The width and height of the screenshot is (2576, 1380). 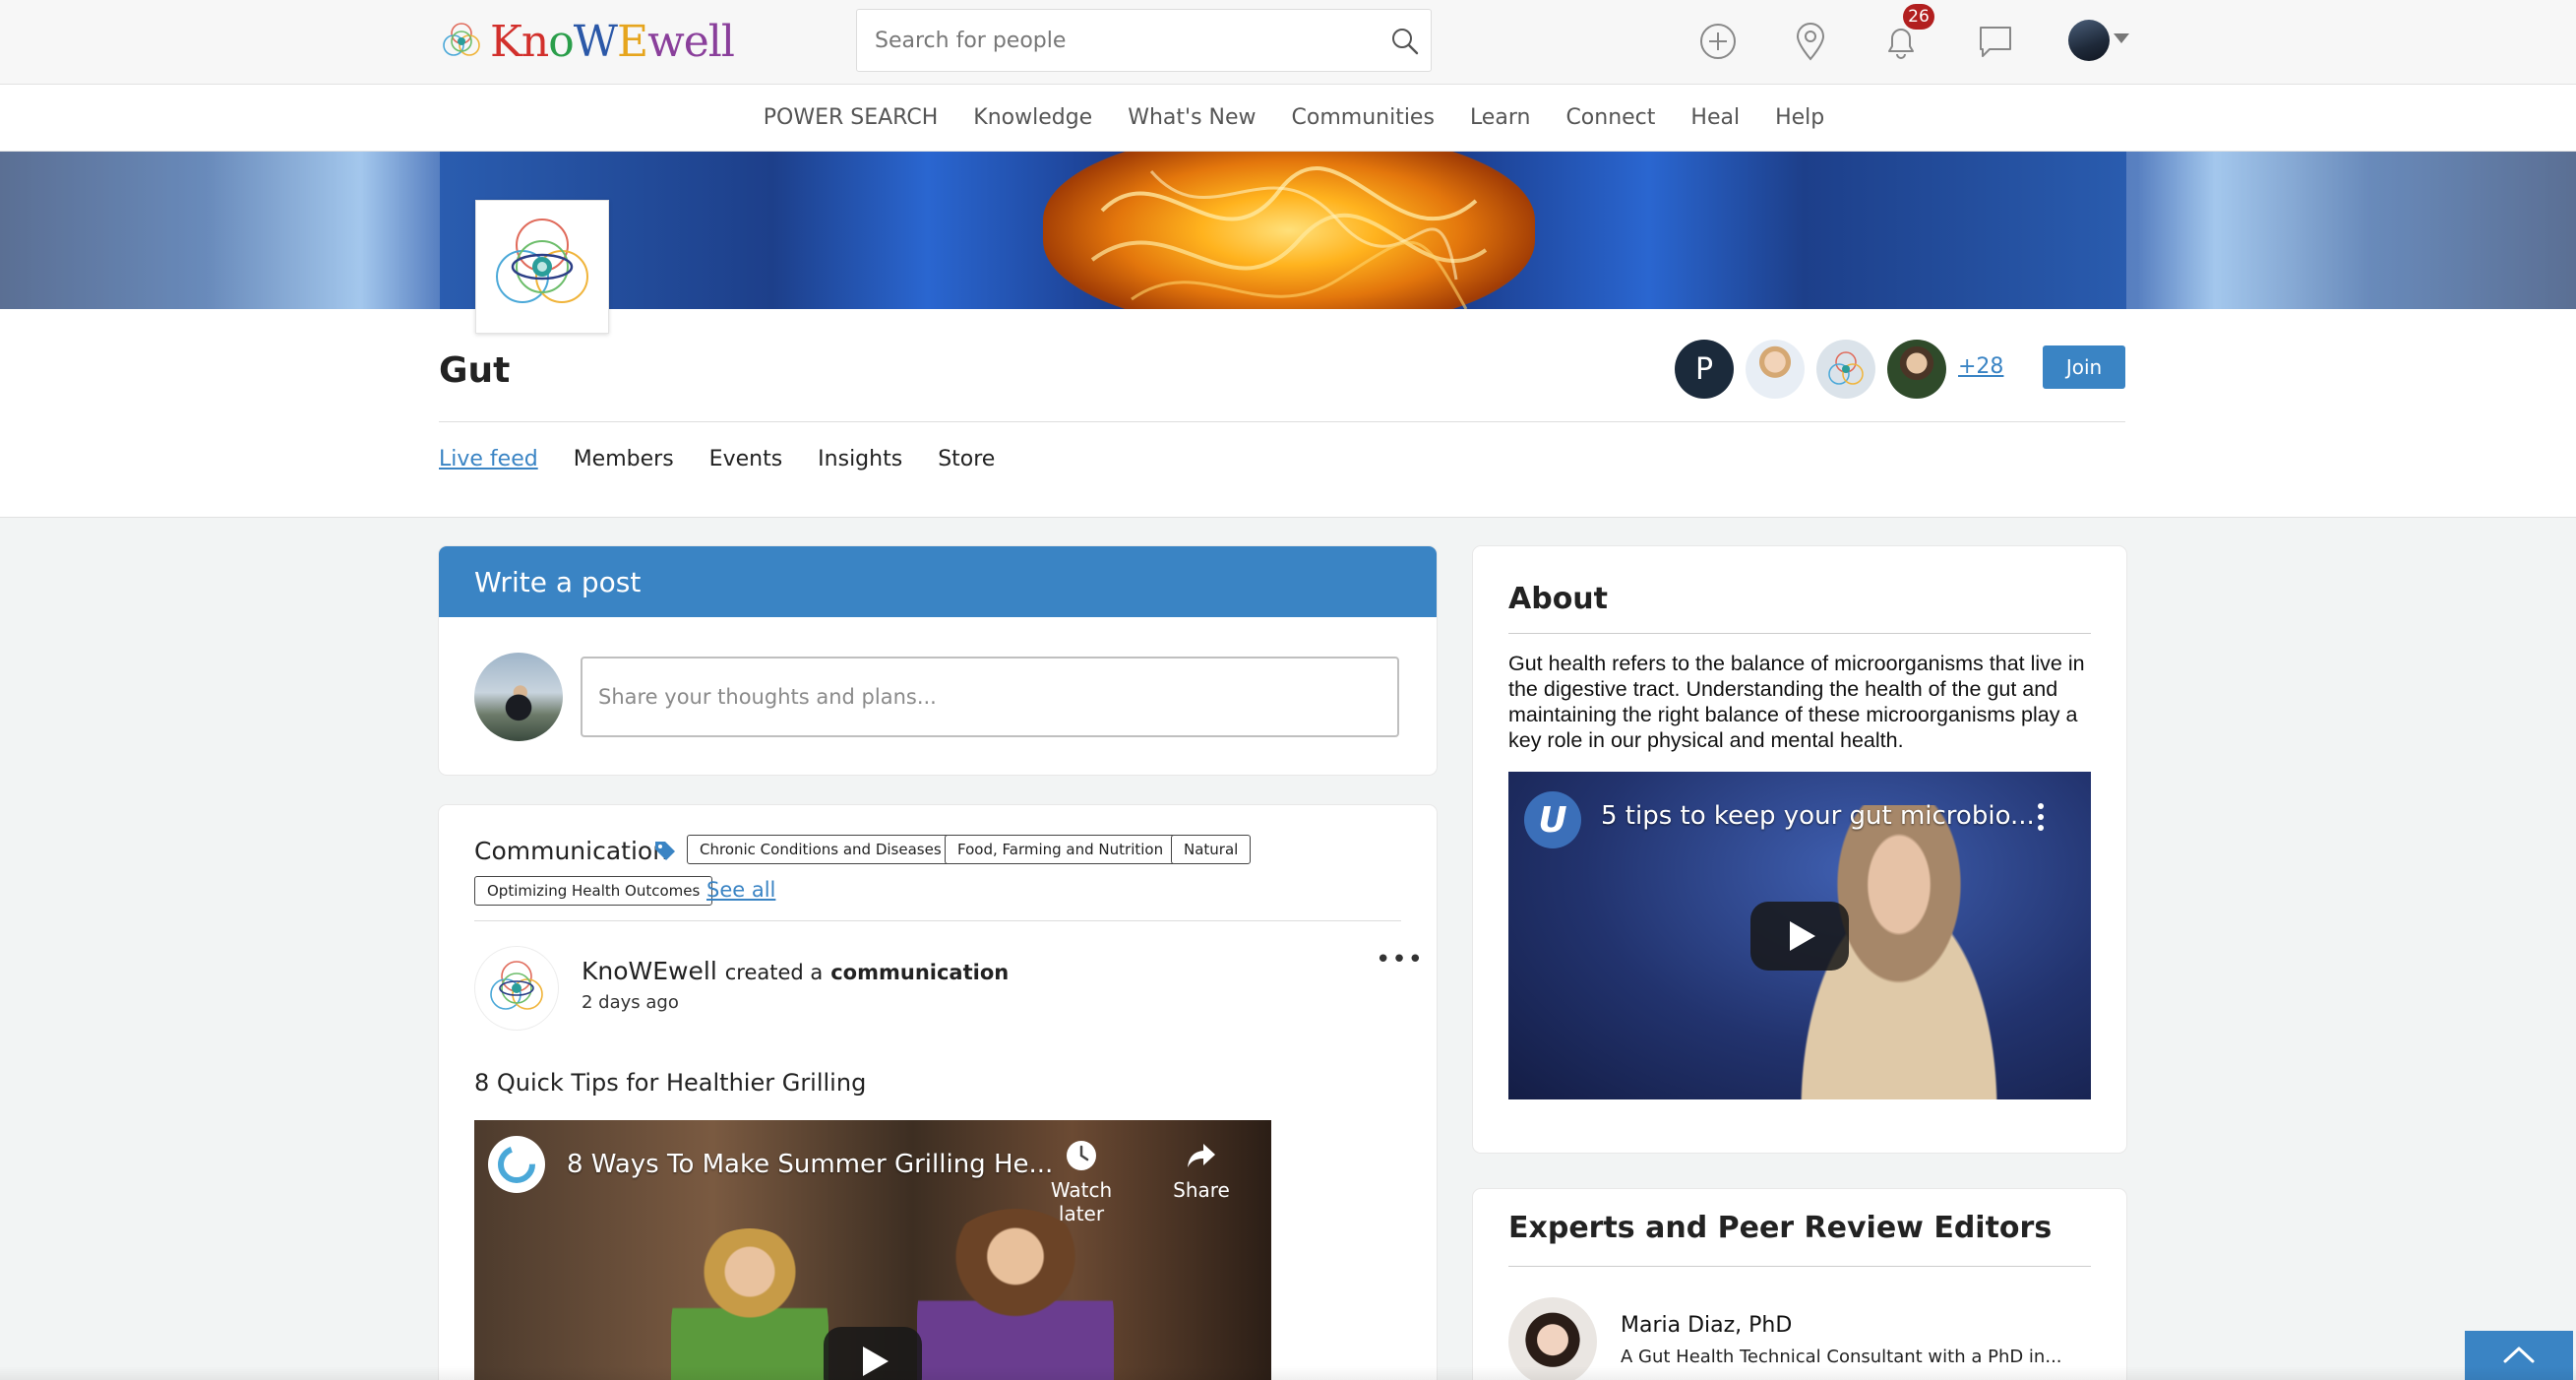 What do you see at coordinates (1780, 1228) in the screenshot?
I see `experts-title: Experts and Peer Review Editors` at bounding box center [1780, 1228].